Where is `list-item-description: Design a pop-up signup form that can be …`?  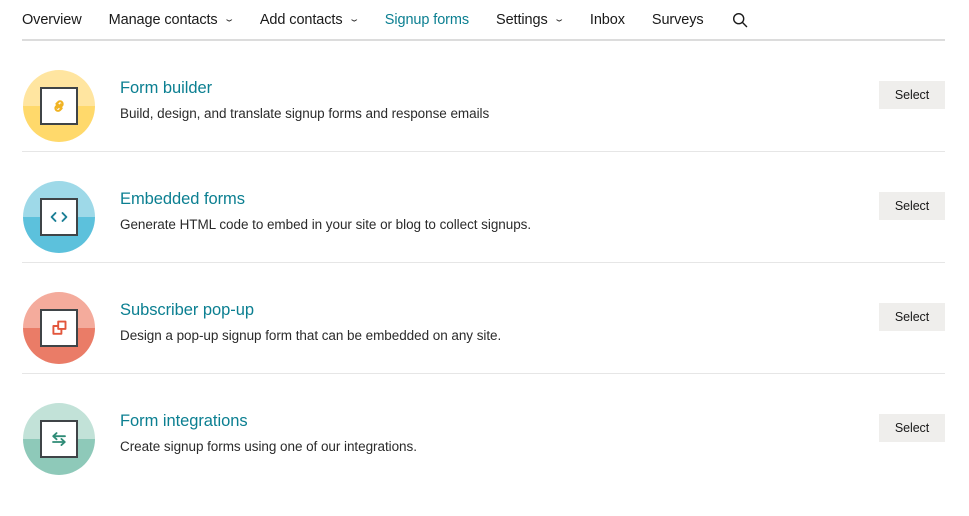
list-item-description: Design a pop-up signup form that can be … is located at coordinates (311, 335).